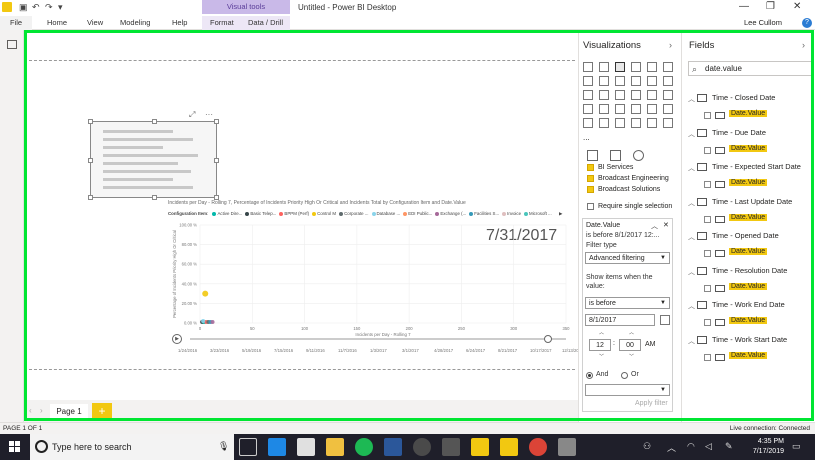 This screenshot has height=460, width=815. Describe the element at coordinates (620, 81) in the screenshot. I see `stacked-area-visual-icon` at that location.